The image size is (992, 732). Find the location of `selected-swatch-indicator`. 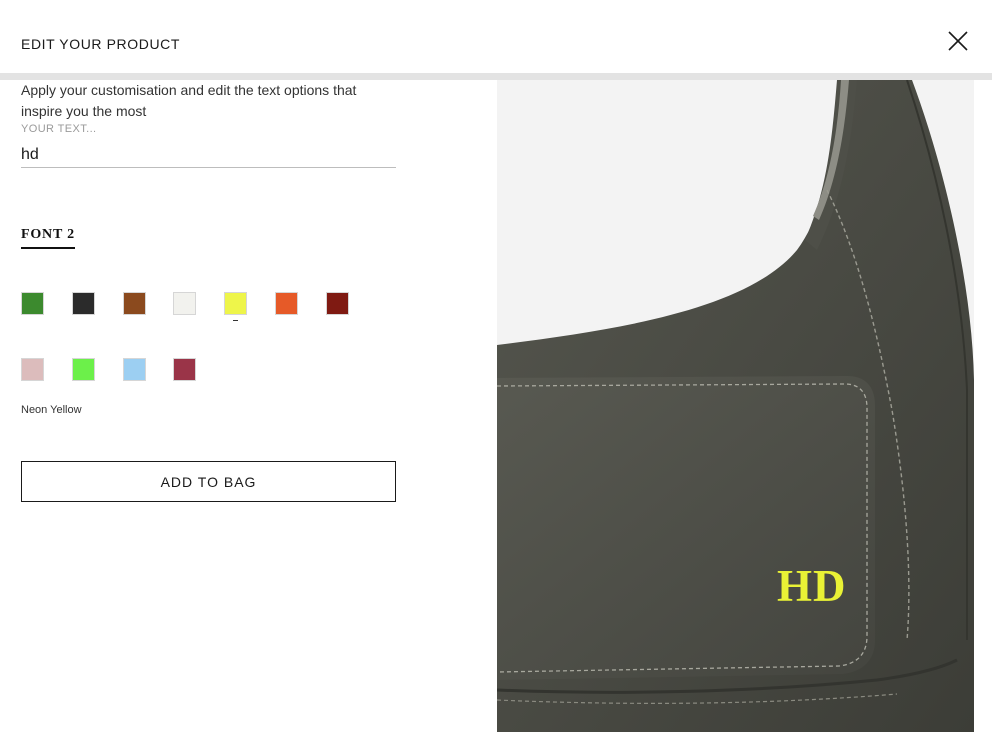

selected-swatch-indicator is located at coordinates (235, 320).